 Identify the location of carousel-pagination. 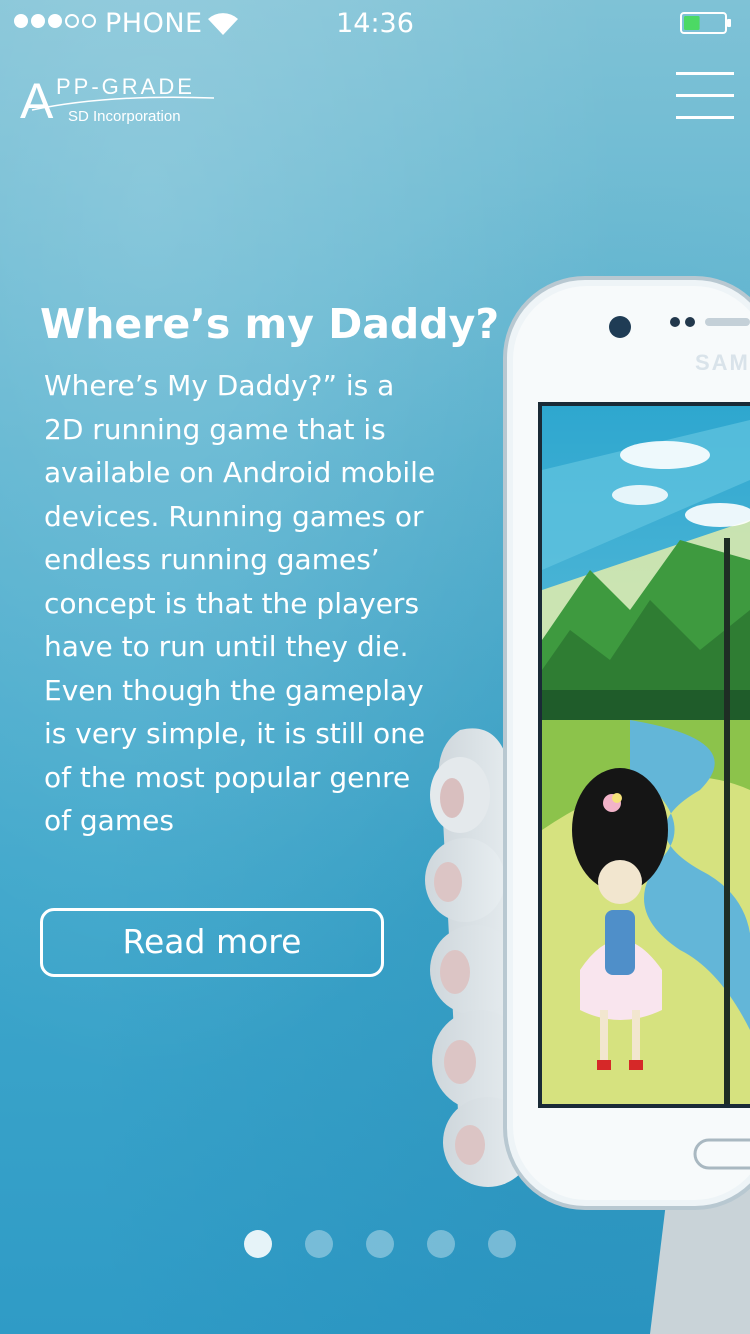
(380, 1244).